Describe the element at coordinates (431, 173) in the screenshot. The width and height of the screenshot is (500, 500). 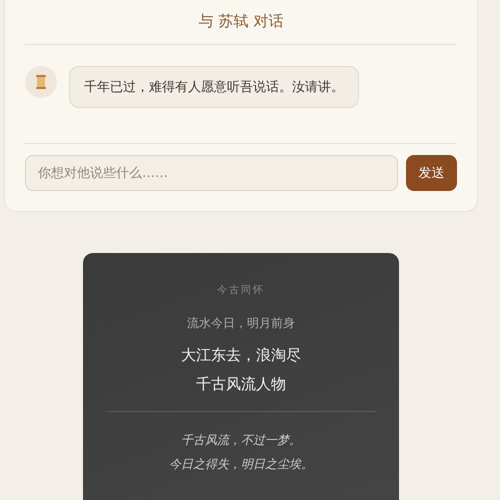
I see `send-button: 发送` at that location.